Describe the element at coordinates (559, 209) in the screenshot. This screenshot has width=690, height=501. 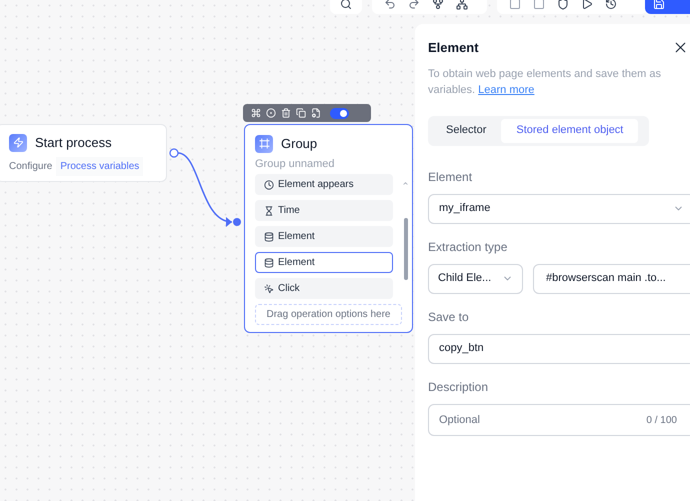
I see `element-select: my_iframe` at that location.